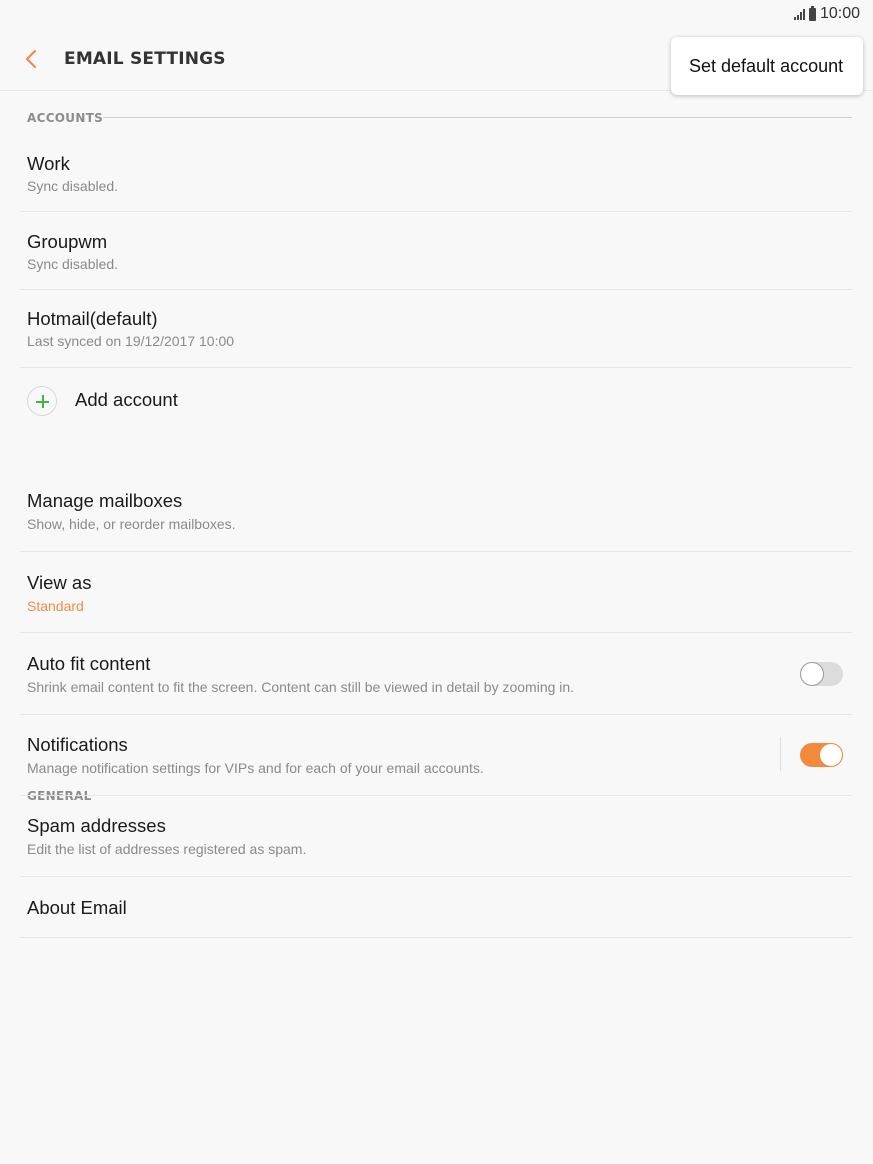  Describe the element at coordinates (77, 744) in the screenshot. I see `setting-title: Notifications` at that location.